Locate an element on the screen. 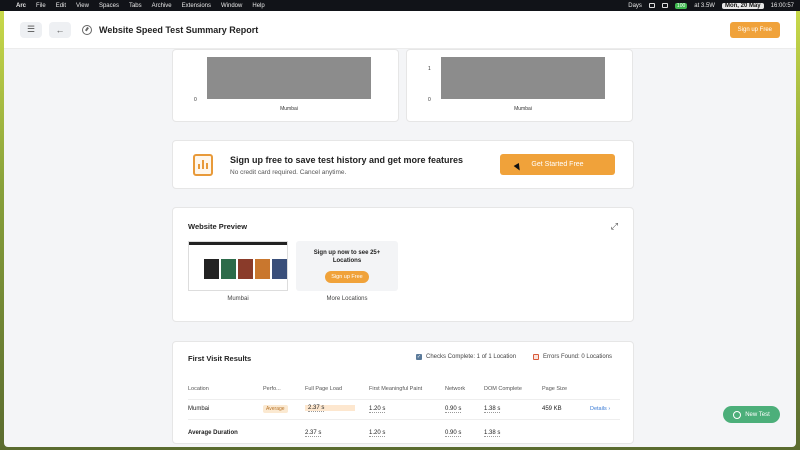 The height and width of the screenshot is (450, 800). menu-icon: ☰ is located at coordinates (31, 29).